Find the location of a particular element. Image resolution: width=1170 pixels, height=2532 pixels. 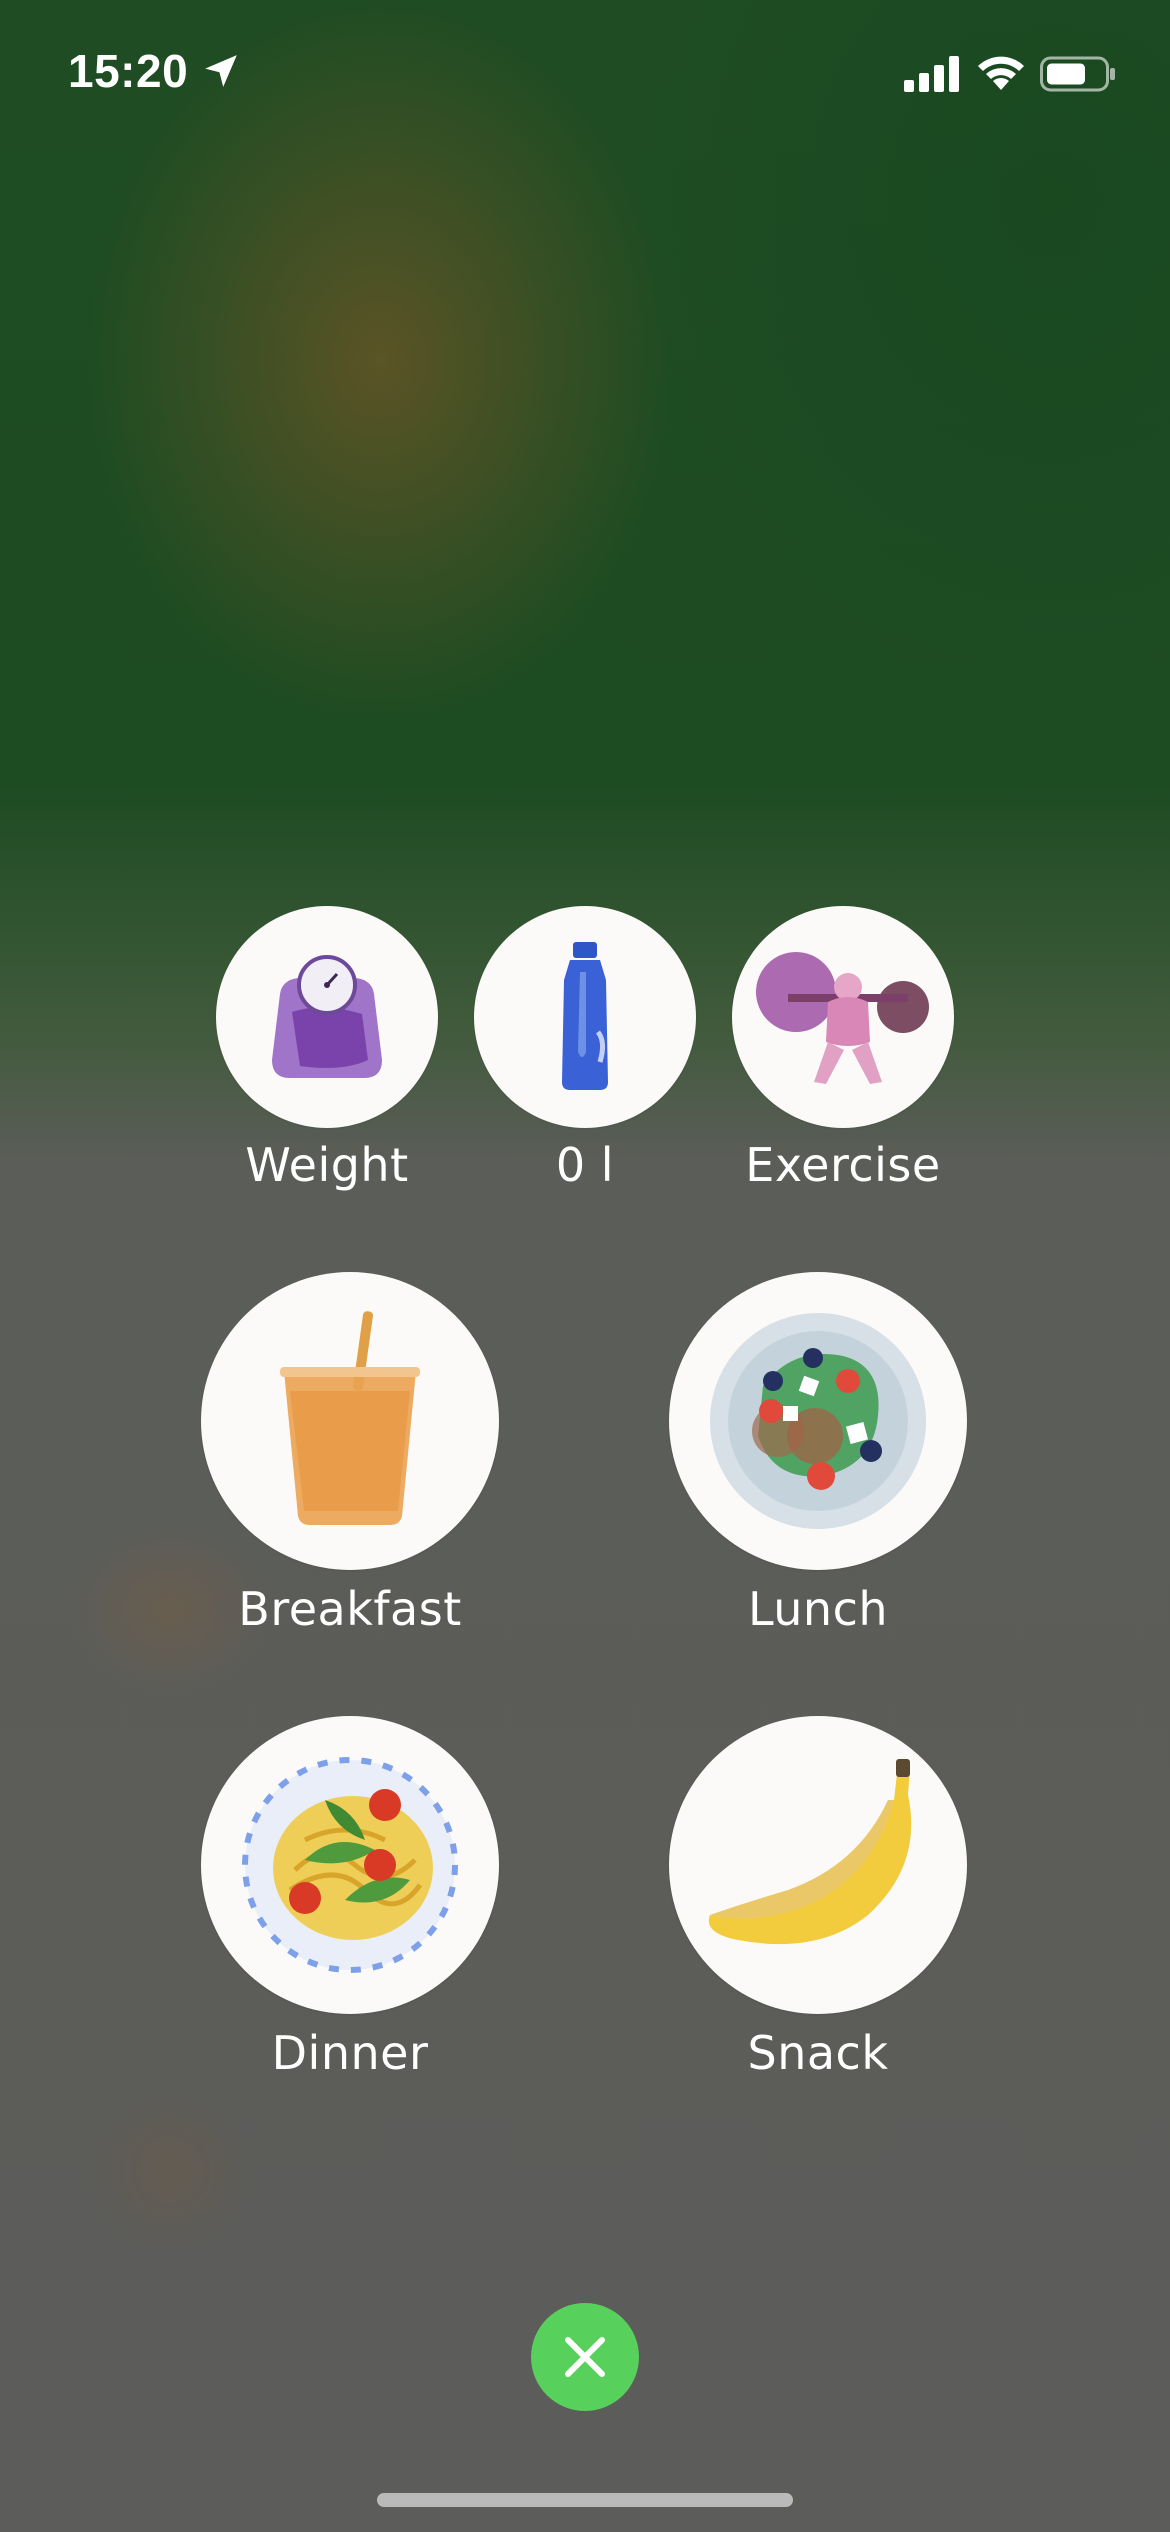

snack-button is located at coordinates (818, 1865).